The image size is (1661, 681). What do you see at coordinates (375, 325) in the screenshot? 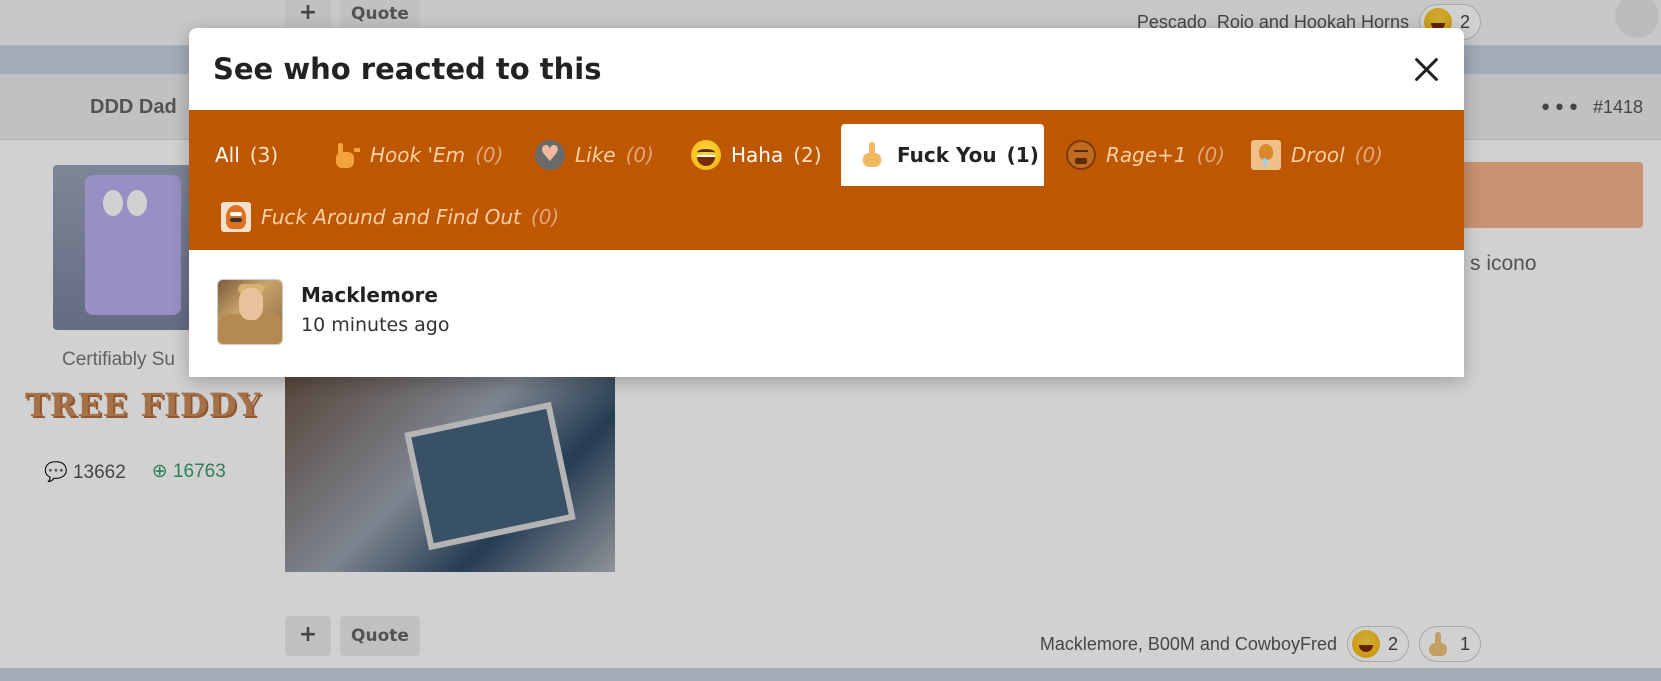
I see `reaction-time: 10 minutes ago` at bounding box center [375, 325].